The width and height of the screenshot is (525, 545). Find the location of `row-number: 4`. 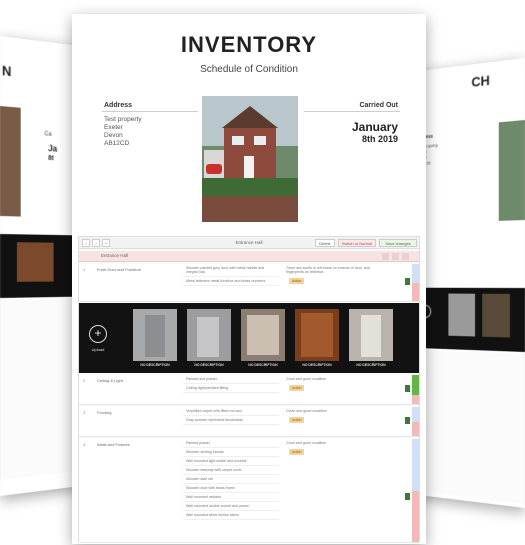

row-number: 4 is located at coordinates (84, 444).